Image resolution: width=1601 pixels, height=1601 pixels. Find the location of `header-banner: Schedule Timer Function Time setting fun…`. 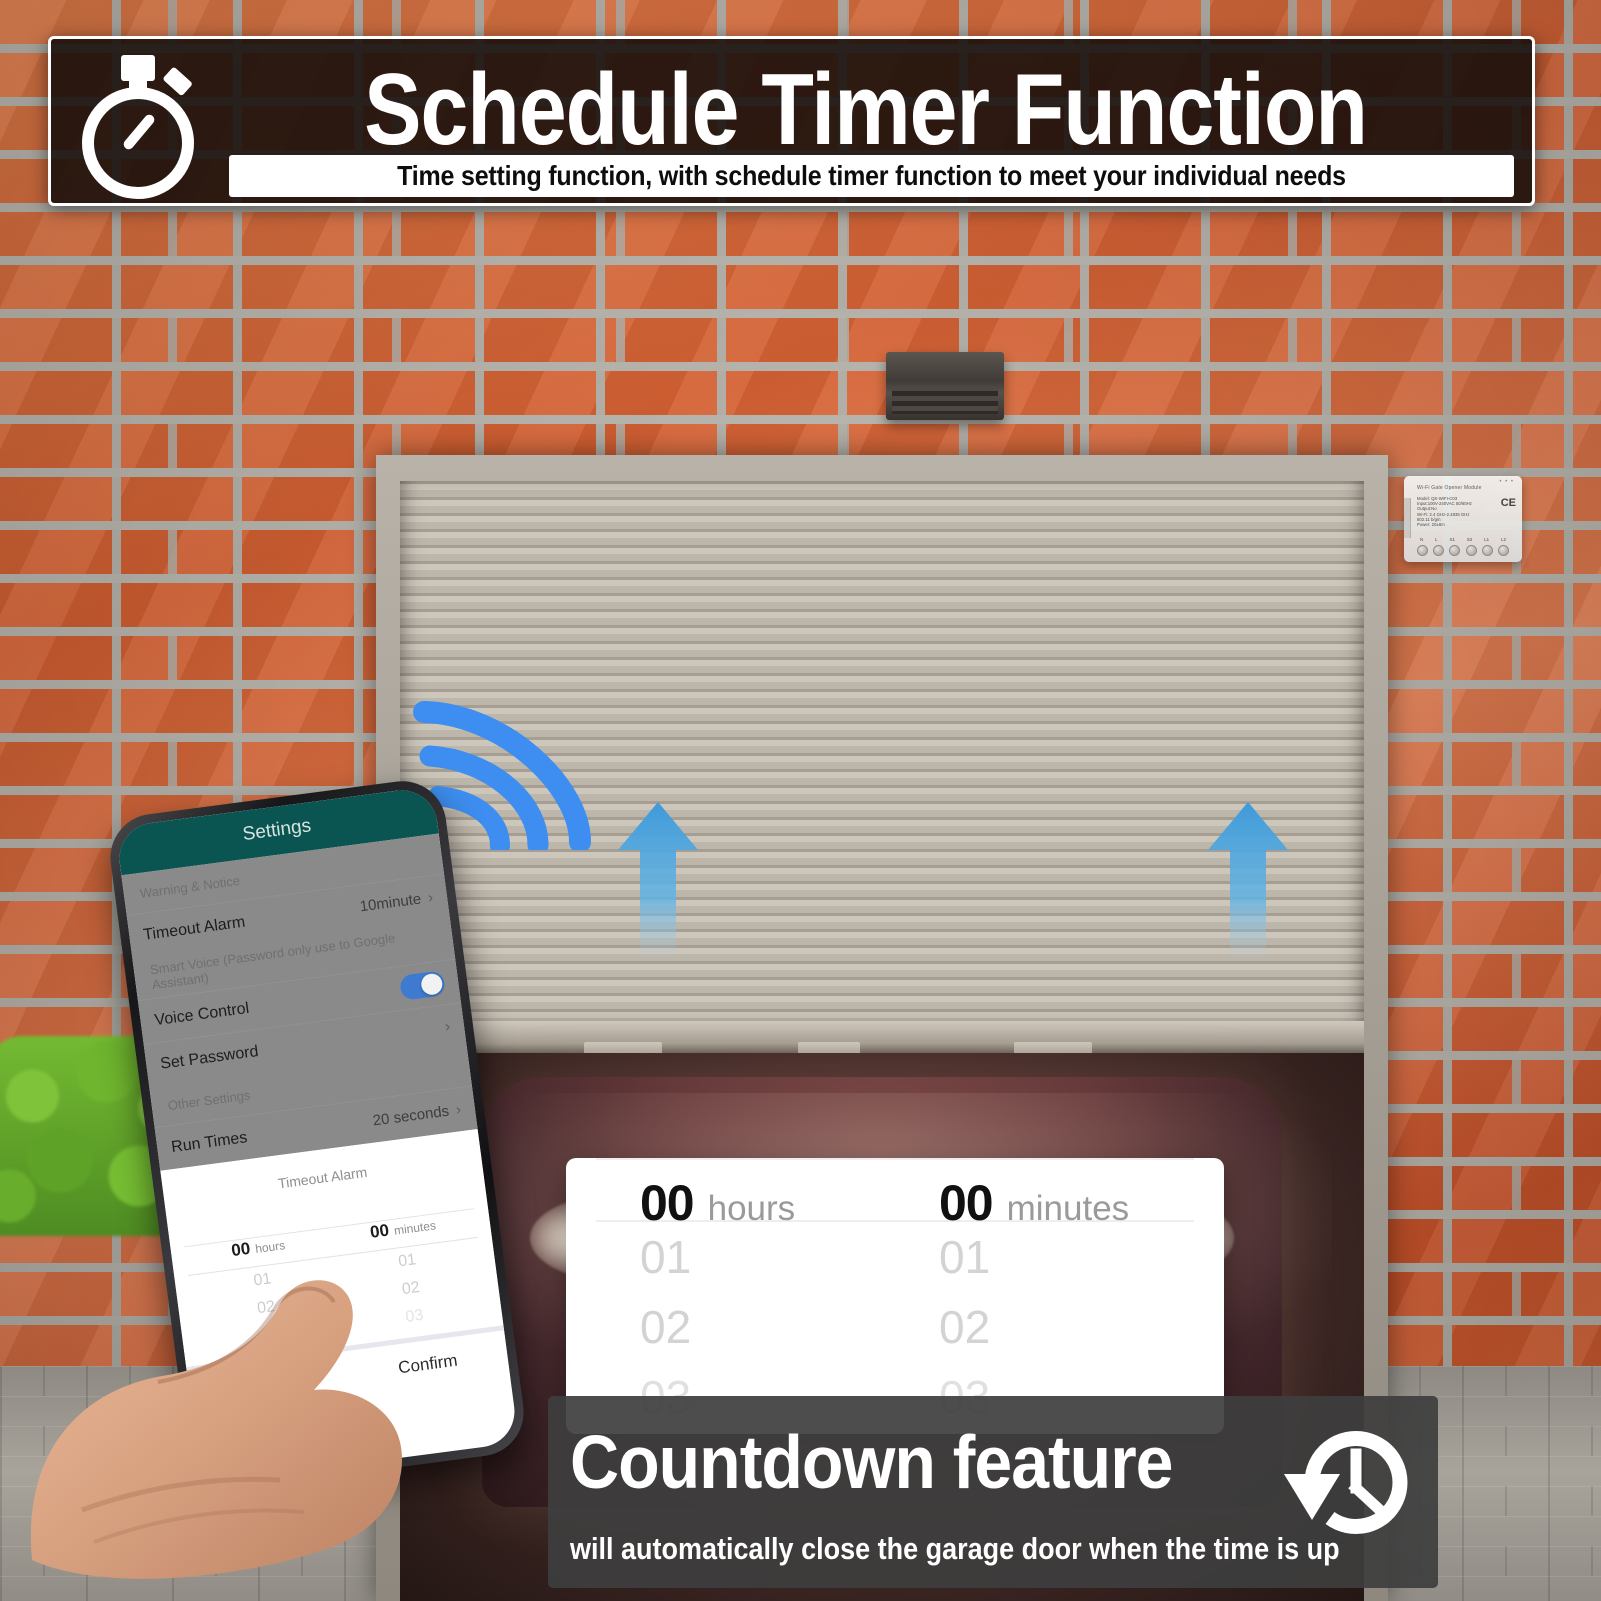

header-banner: Schedule Timer Function Time setting fun… is located at coordinates (791, 121).